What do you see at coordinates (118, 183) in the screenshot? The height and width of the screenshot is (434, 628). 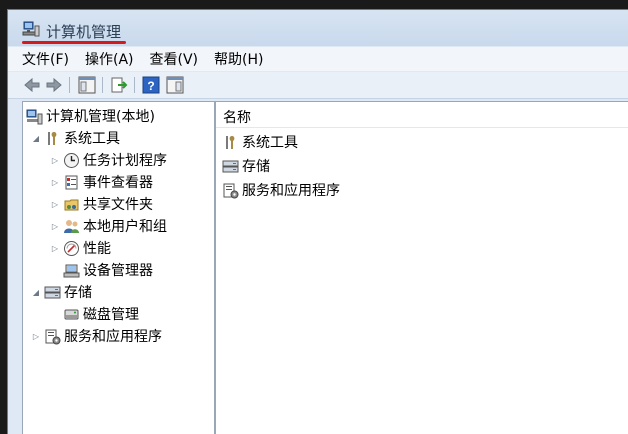 I see `tree-item-label: 事件查看器` at bounding box center [118, 183].